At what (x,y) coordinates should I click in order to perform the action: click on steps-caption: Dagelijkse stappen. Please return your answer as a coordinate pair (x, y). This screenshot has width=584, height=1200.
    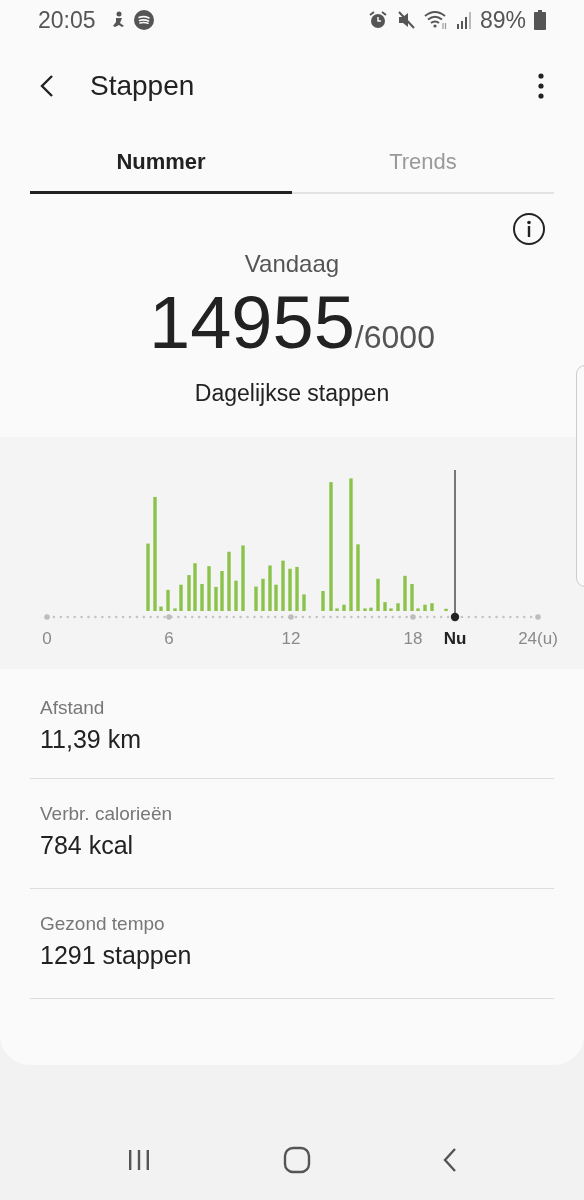
    Looking at the image, I should click on (292, 393).